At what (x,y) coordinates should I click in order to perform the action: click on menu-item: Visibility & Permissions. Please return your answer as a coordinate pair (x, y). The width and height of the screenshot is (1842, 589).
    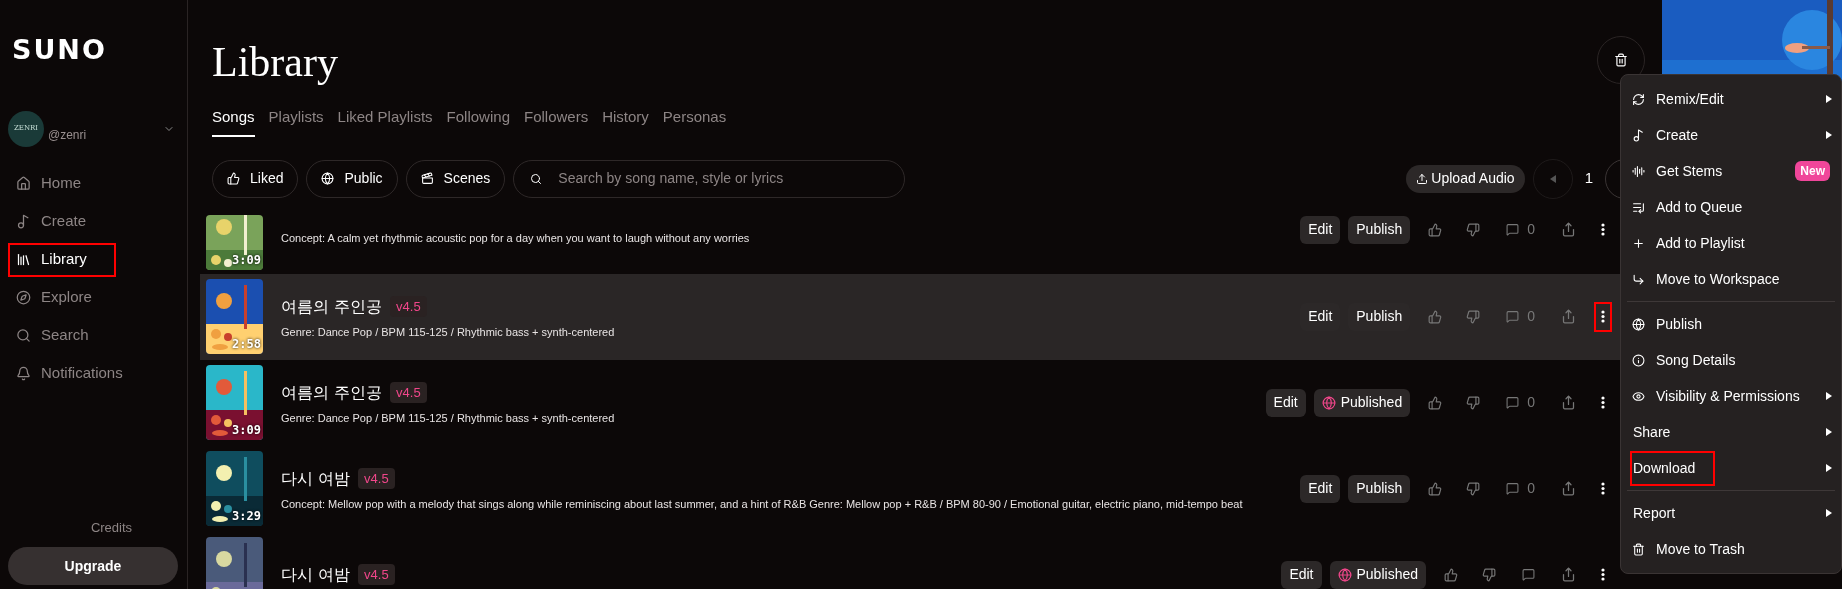
    Looking at the image, I should click on (1731, 396).